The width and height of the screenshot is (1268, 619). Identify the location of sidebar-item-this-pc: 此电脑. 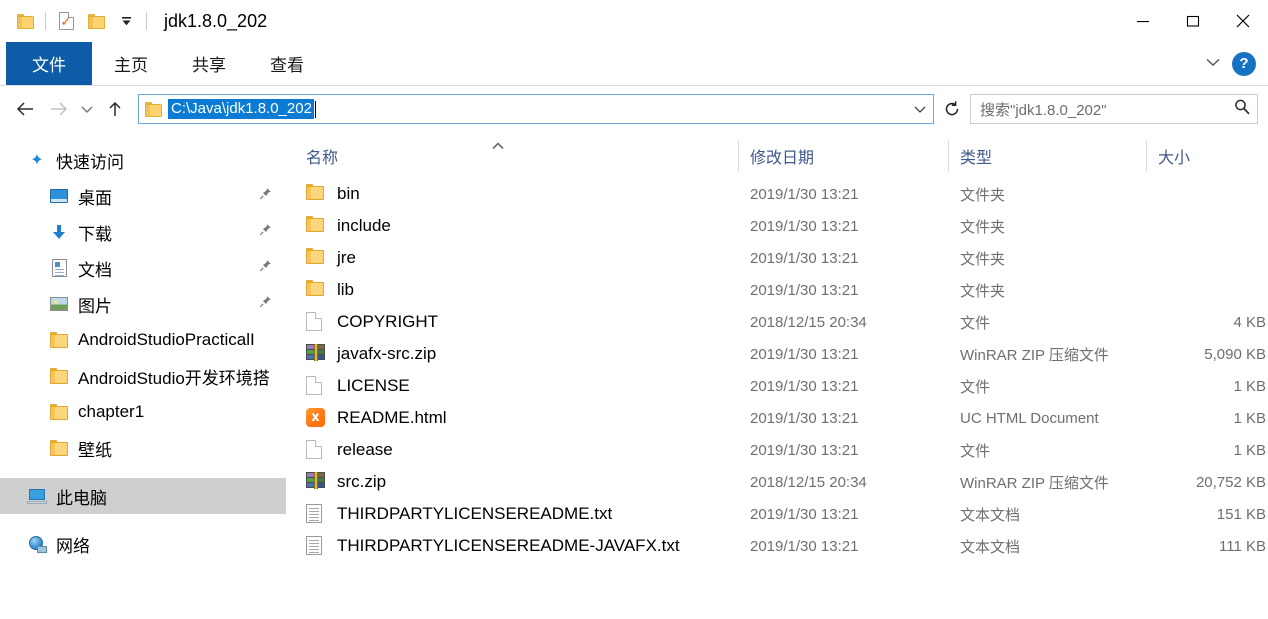
(143, 496).